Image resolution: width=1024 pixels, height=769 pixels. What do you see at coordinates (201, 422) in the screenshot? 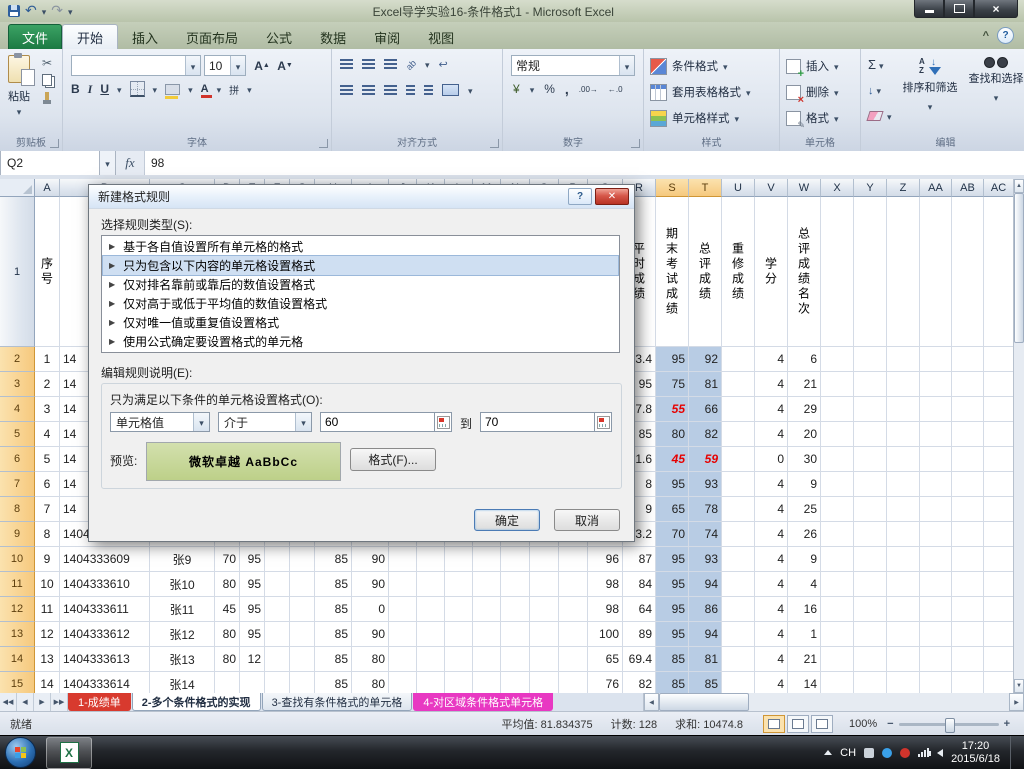
I see `cell-value-combo-dropdown` at bounding box center [201, 422].